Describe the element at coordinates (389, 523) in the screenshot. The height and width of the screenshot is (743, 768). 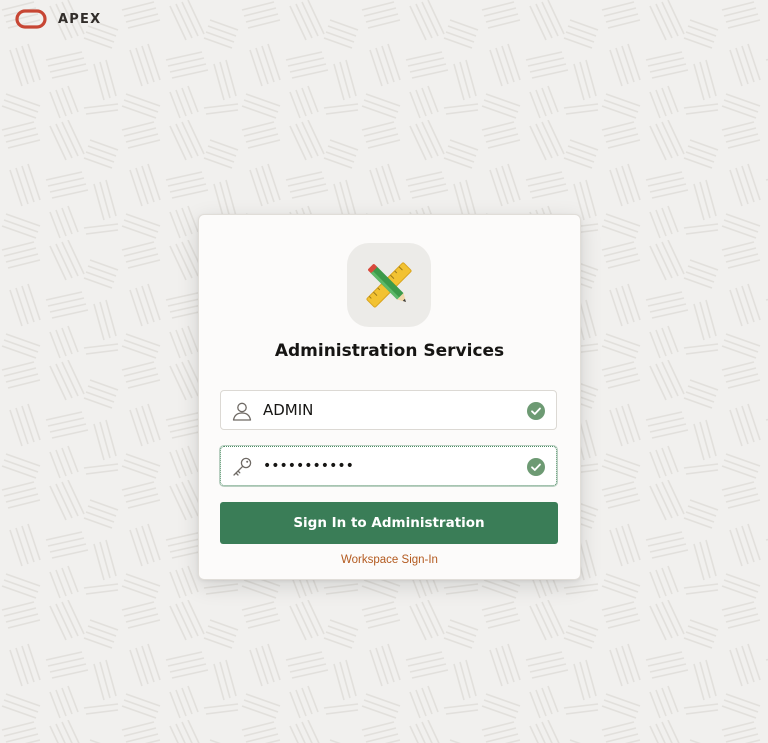
I see `sign-in-button: Sign In to Administration` at that location.